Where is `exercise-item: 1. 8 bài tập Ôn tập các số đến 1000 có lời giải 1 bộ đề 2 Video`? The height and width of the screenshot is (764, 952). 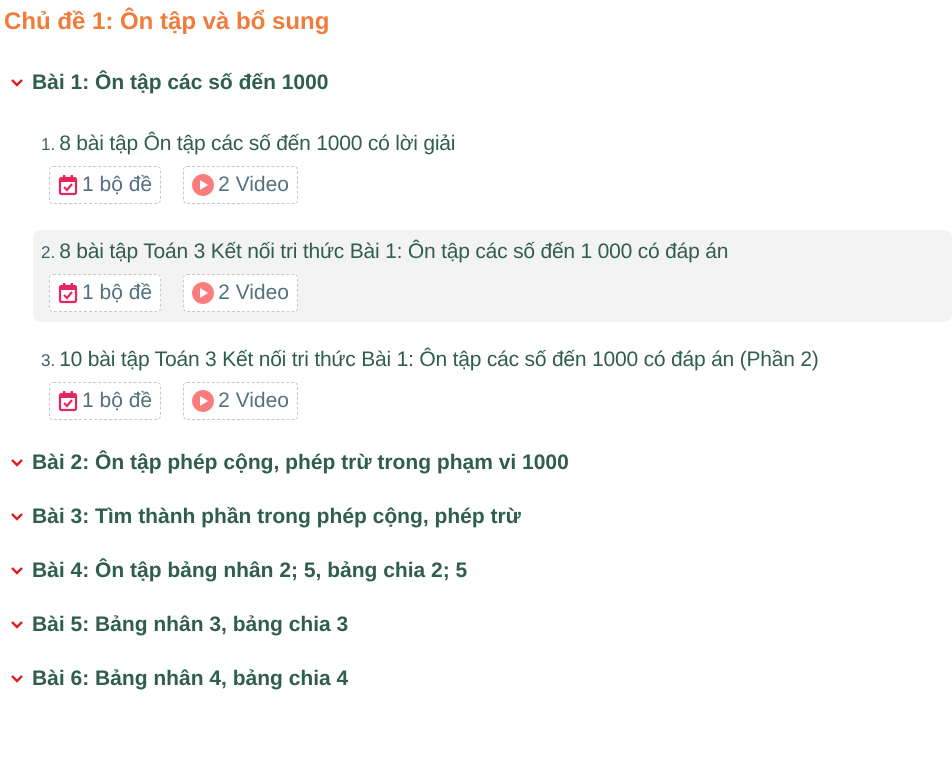 exercise-item: 1. 8 bài tập Ôn tập các số đến 1000 có lời giải 1 bộ đề 2 Video is located at coordinates (492, 168).